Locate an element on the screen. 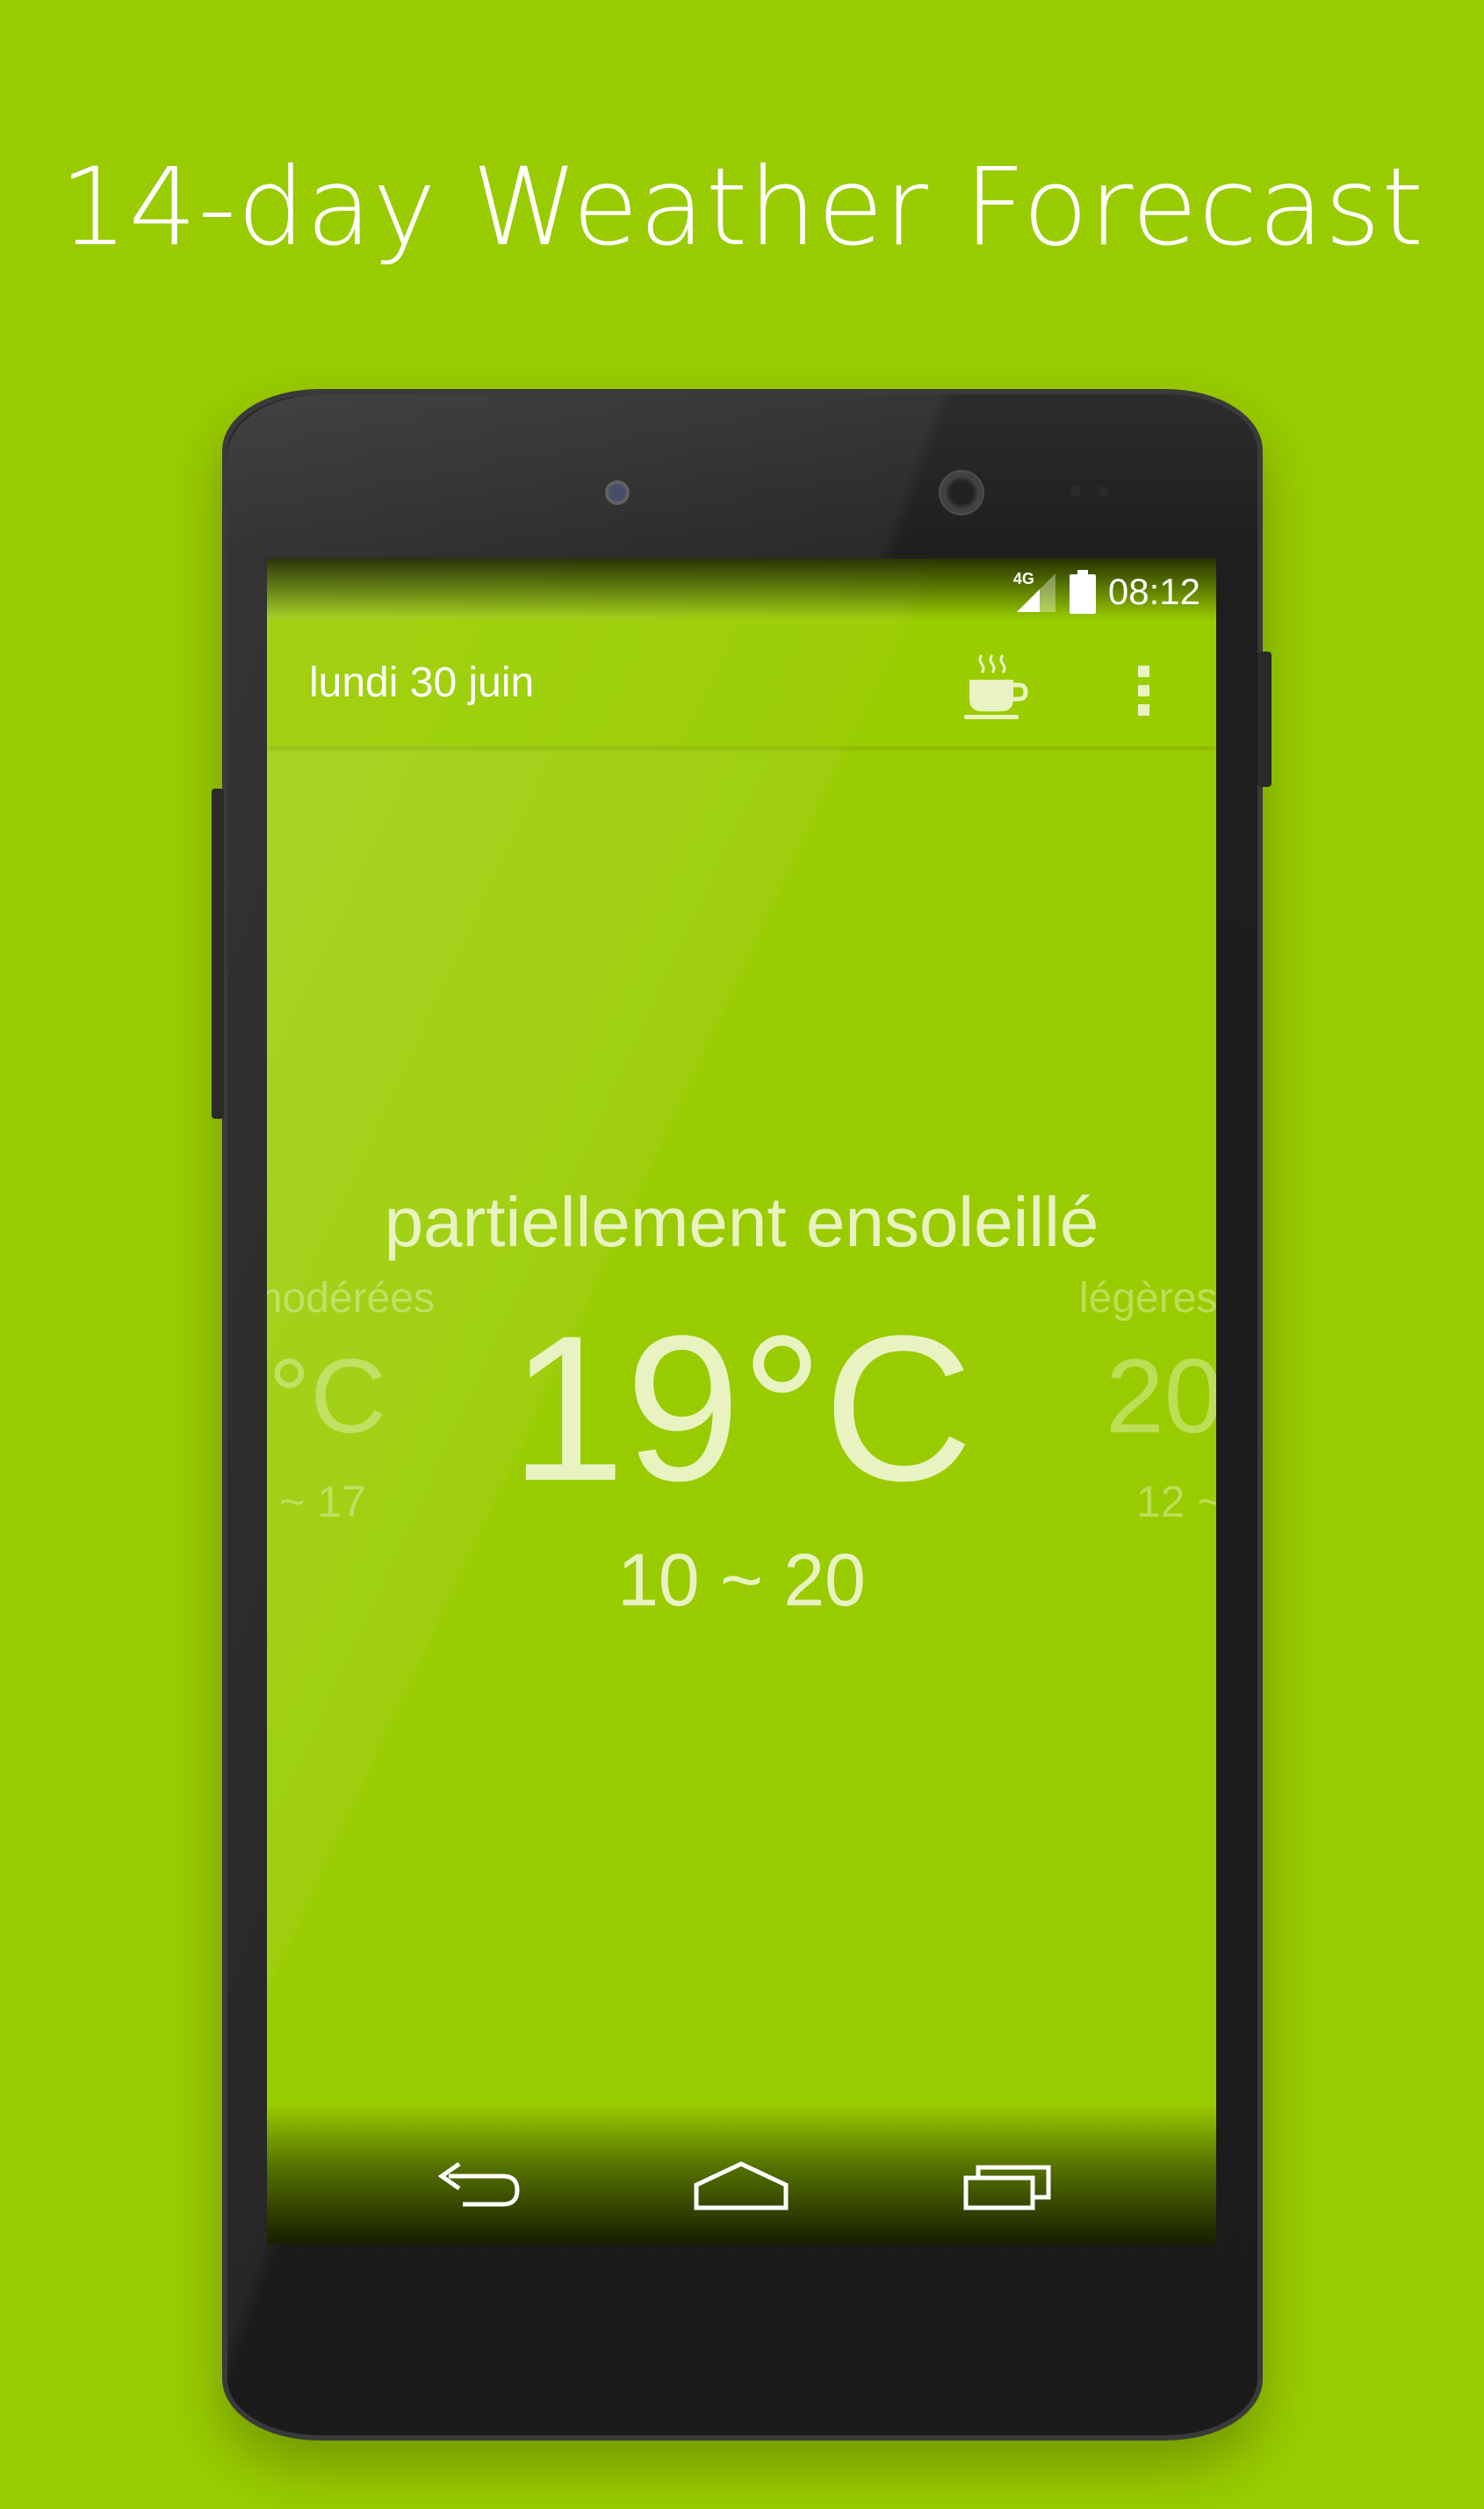  next-day-range: 12 ~ is located at coordinates (1176, 1501).